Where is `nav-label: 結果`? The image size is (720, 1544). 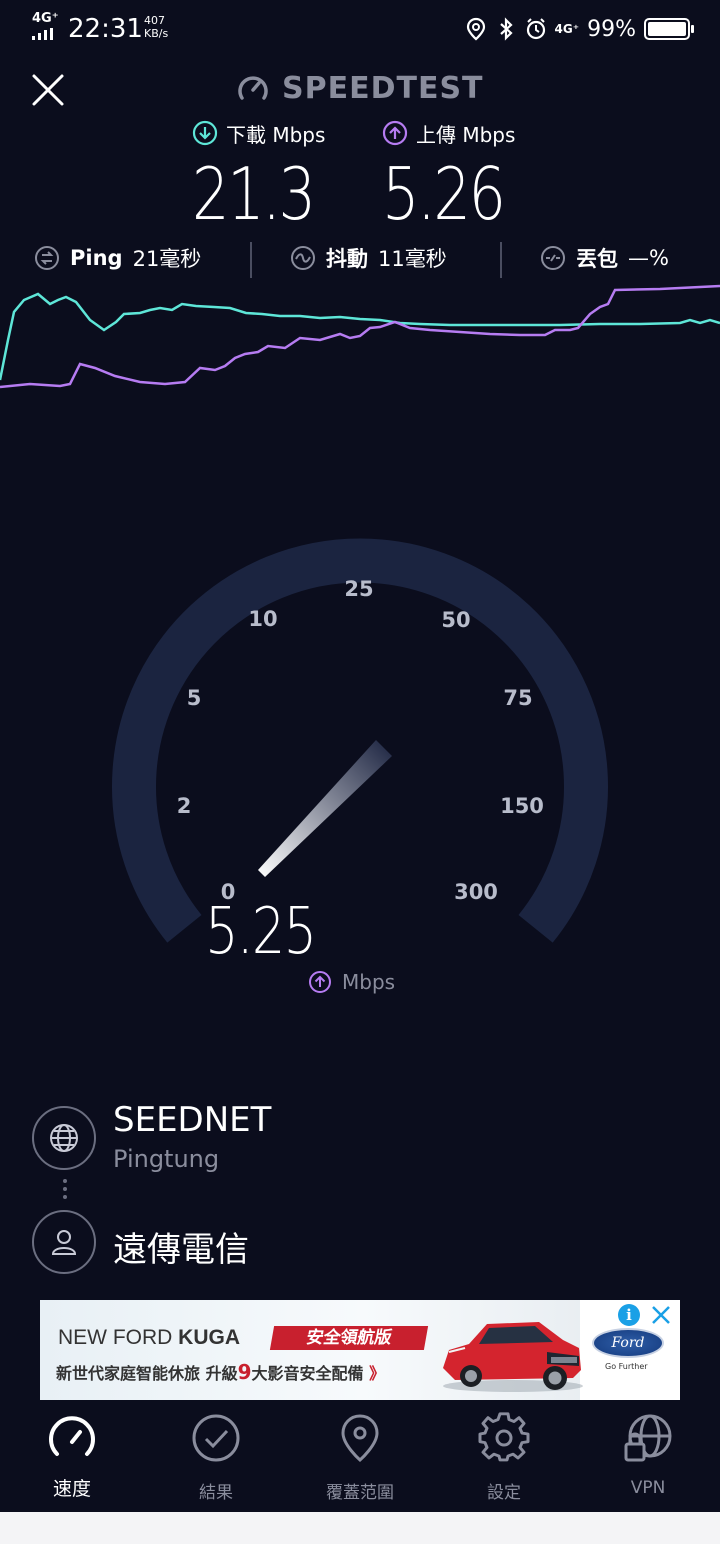 nav-label: 結果 is located at coordinates (216, 1493).